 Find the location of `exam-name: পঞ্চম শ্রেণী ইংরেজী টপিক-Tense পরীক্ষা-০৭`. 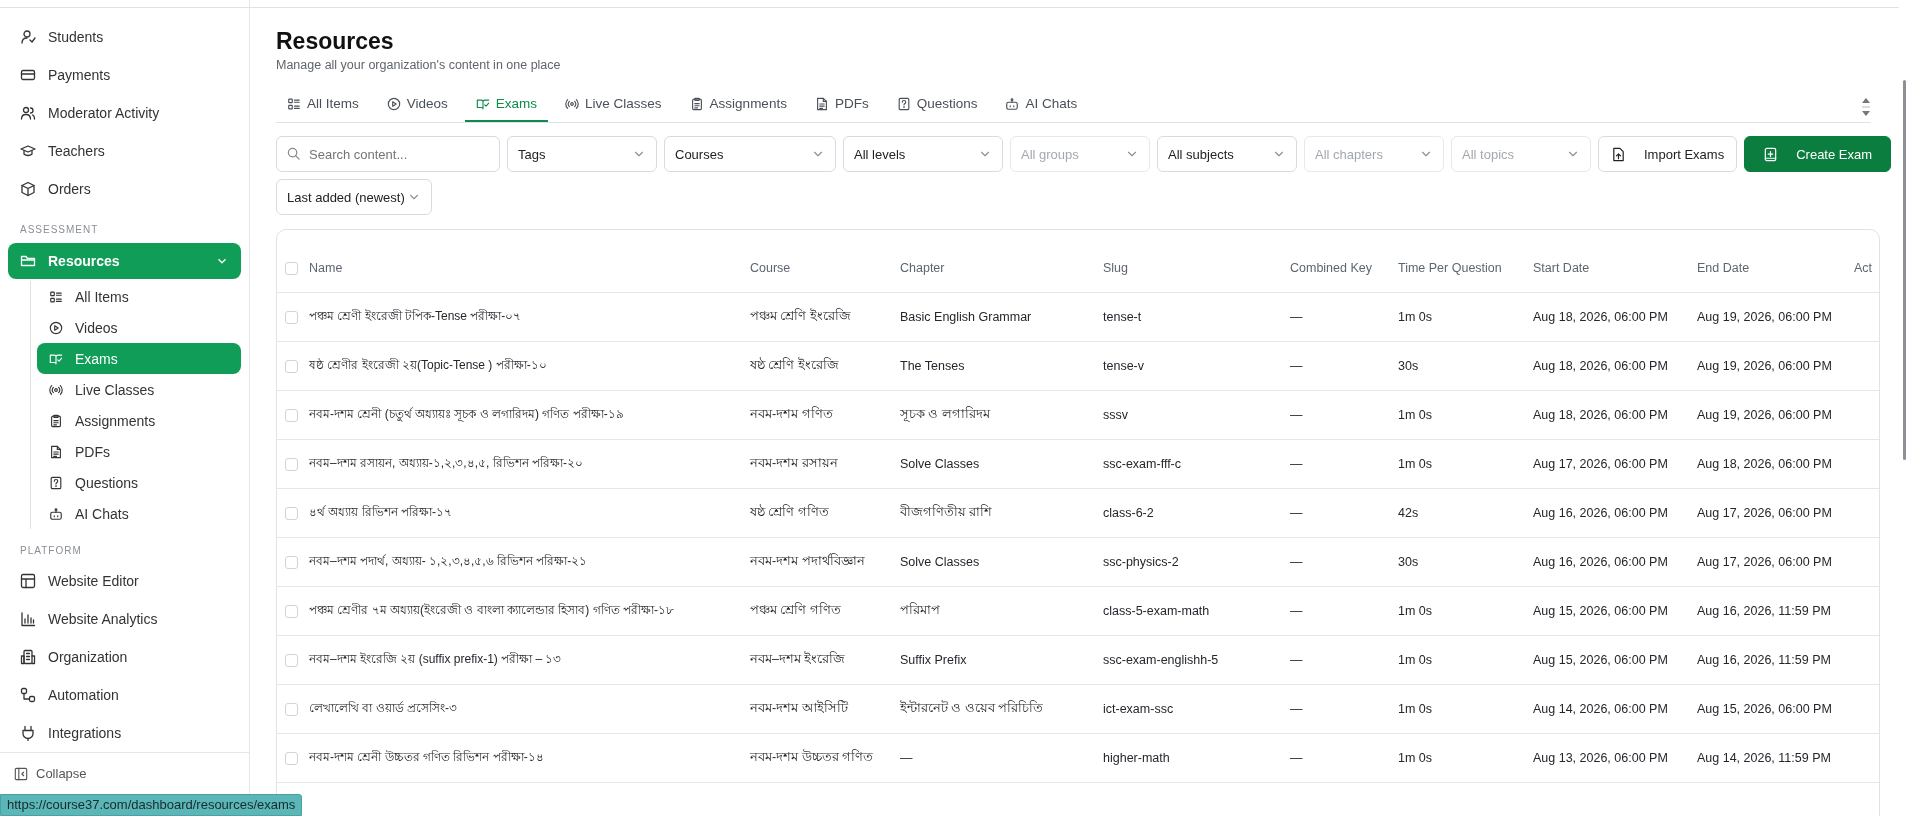

exam-name: পঞ্চম শ্রেণী ইংরেজী টপিক-Tense পরীক্ষা-০৭ is located at coordinates (415, 317).